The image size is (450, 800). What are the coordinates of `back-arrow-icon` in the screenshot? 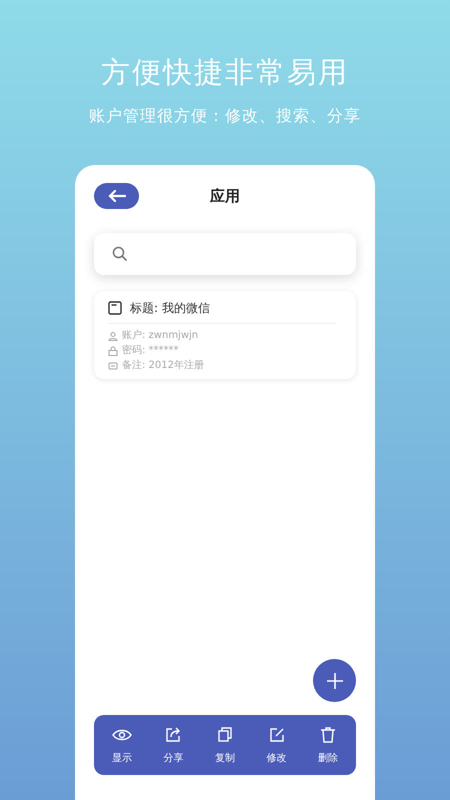 It's located at (117, 196).